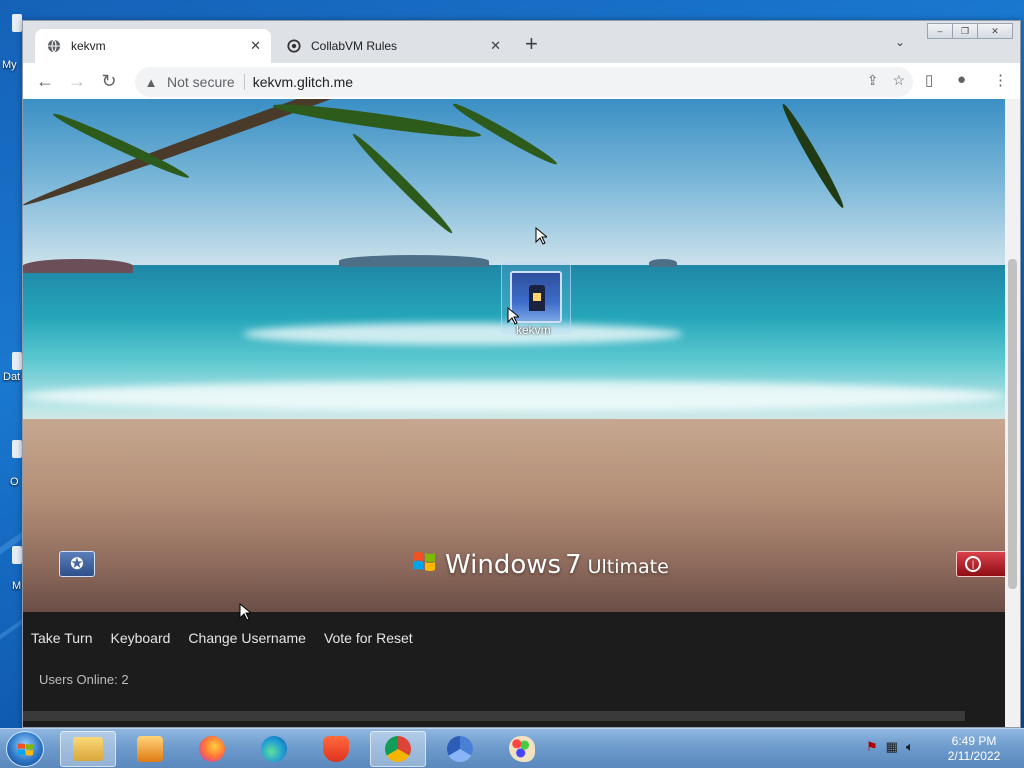 The image size is (1024, 768). Describe the element at coordinates (973, 564) in the screenshot. I see `power-icon: |` at that location.